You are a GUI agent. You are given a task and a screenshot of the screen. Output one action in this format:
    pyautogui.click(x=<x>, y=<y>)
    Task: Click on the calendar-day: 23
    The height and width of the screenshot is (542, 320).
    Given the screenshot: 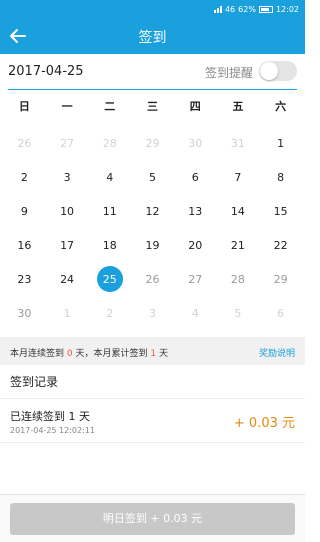 What is the action you would take?
    pyautogui.click(x=24, y=279)
    